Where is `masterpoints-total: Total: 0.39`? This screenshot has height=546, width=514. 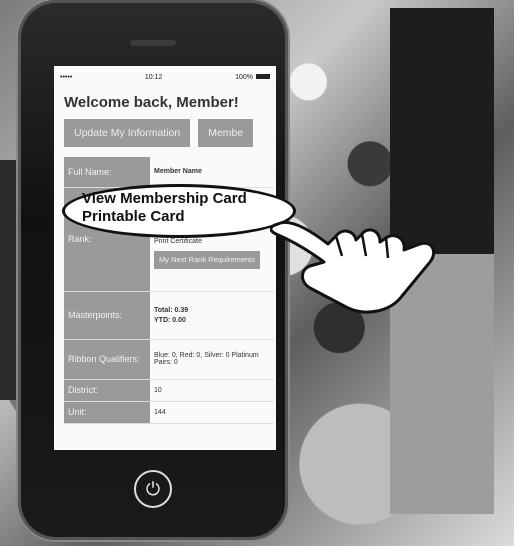 masterpoints-total: Total: 0.39 is located at coordinates (171, 310).